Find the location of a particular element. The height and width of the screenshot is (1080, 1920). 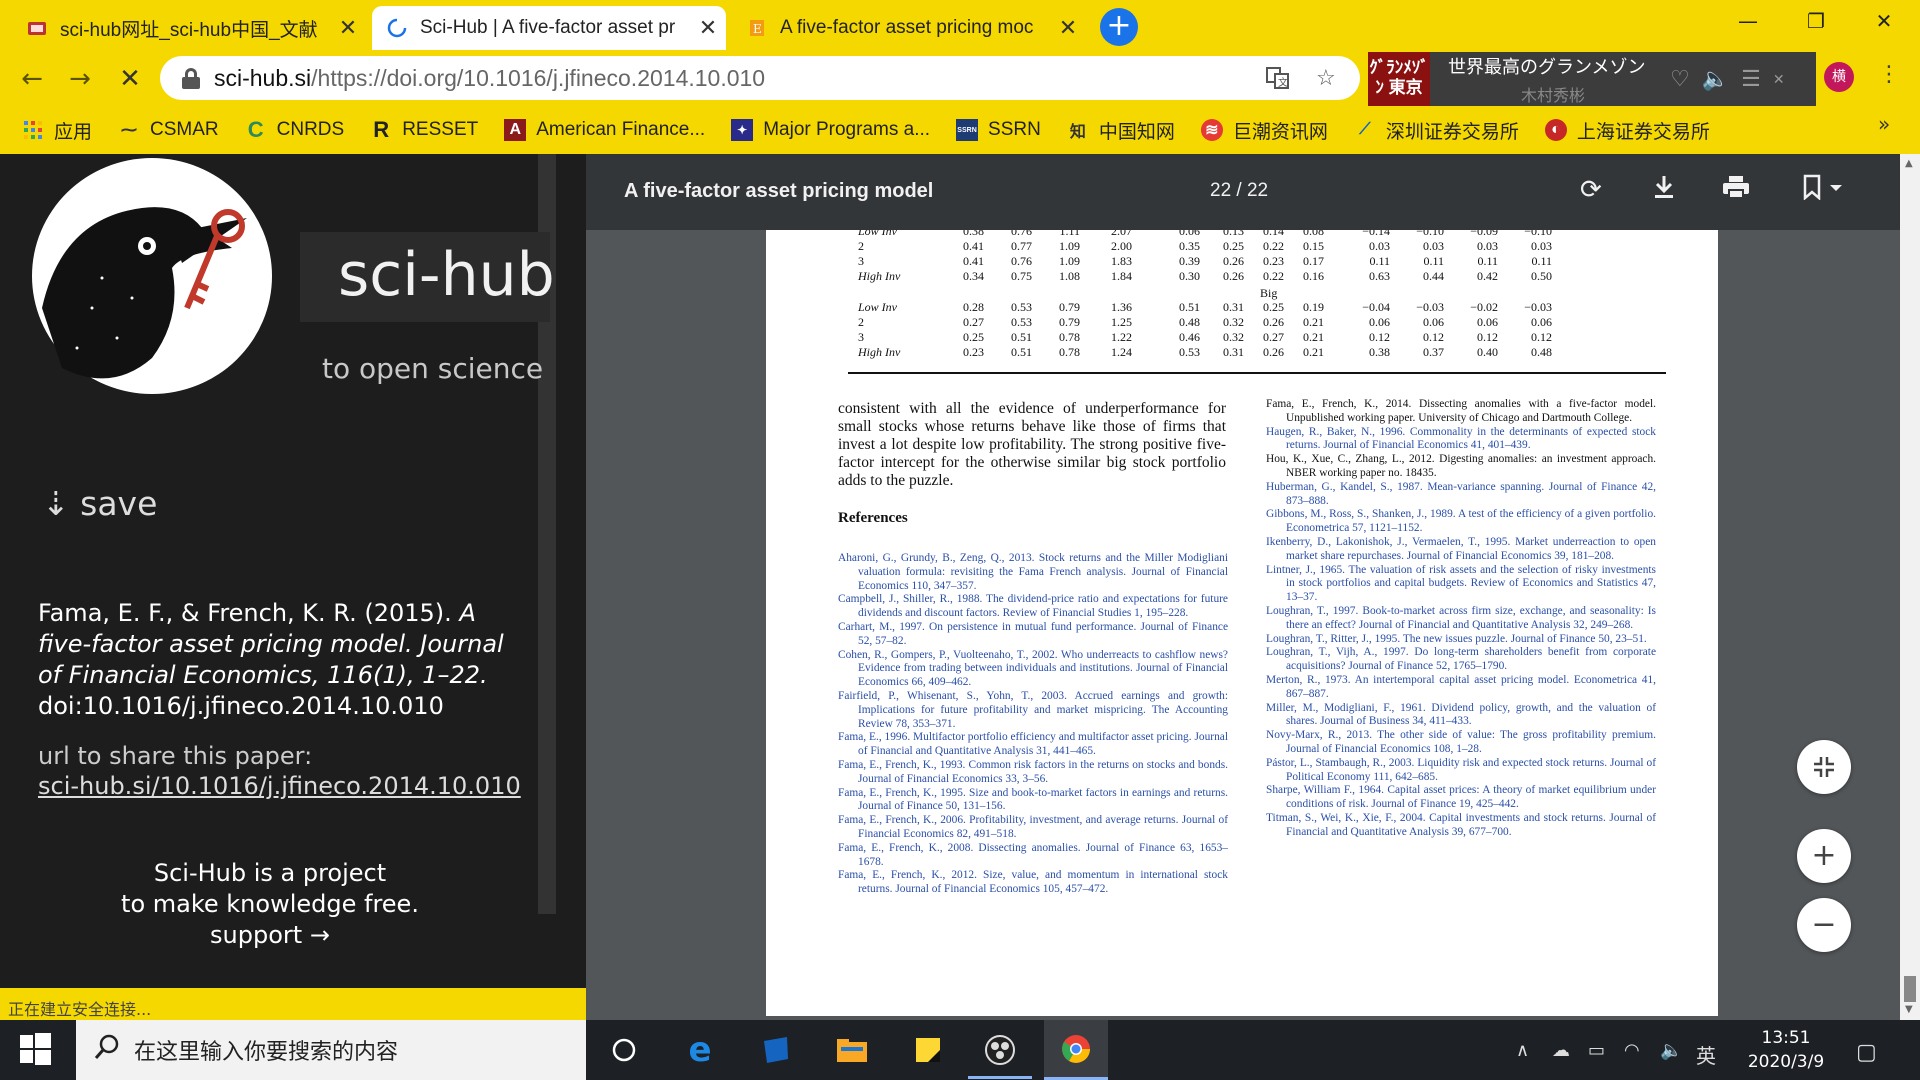

restore-button: ❐ is located at coordinates (1816, 21).